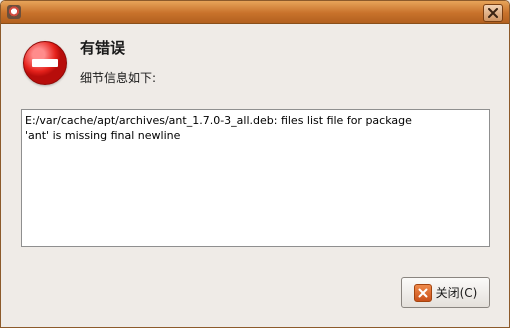  I want to click on dialog-error-icon, so click(45, 63).